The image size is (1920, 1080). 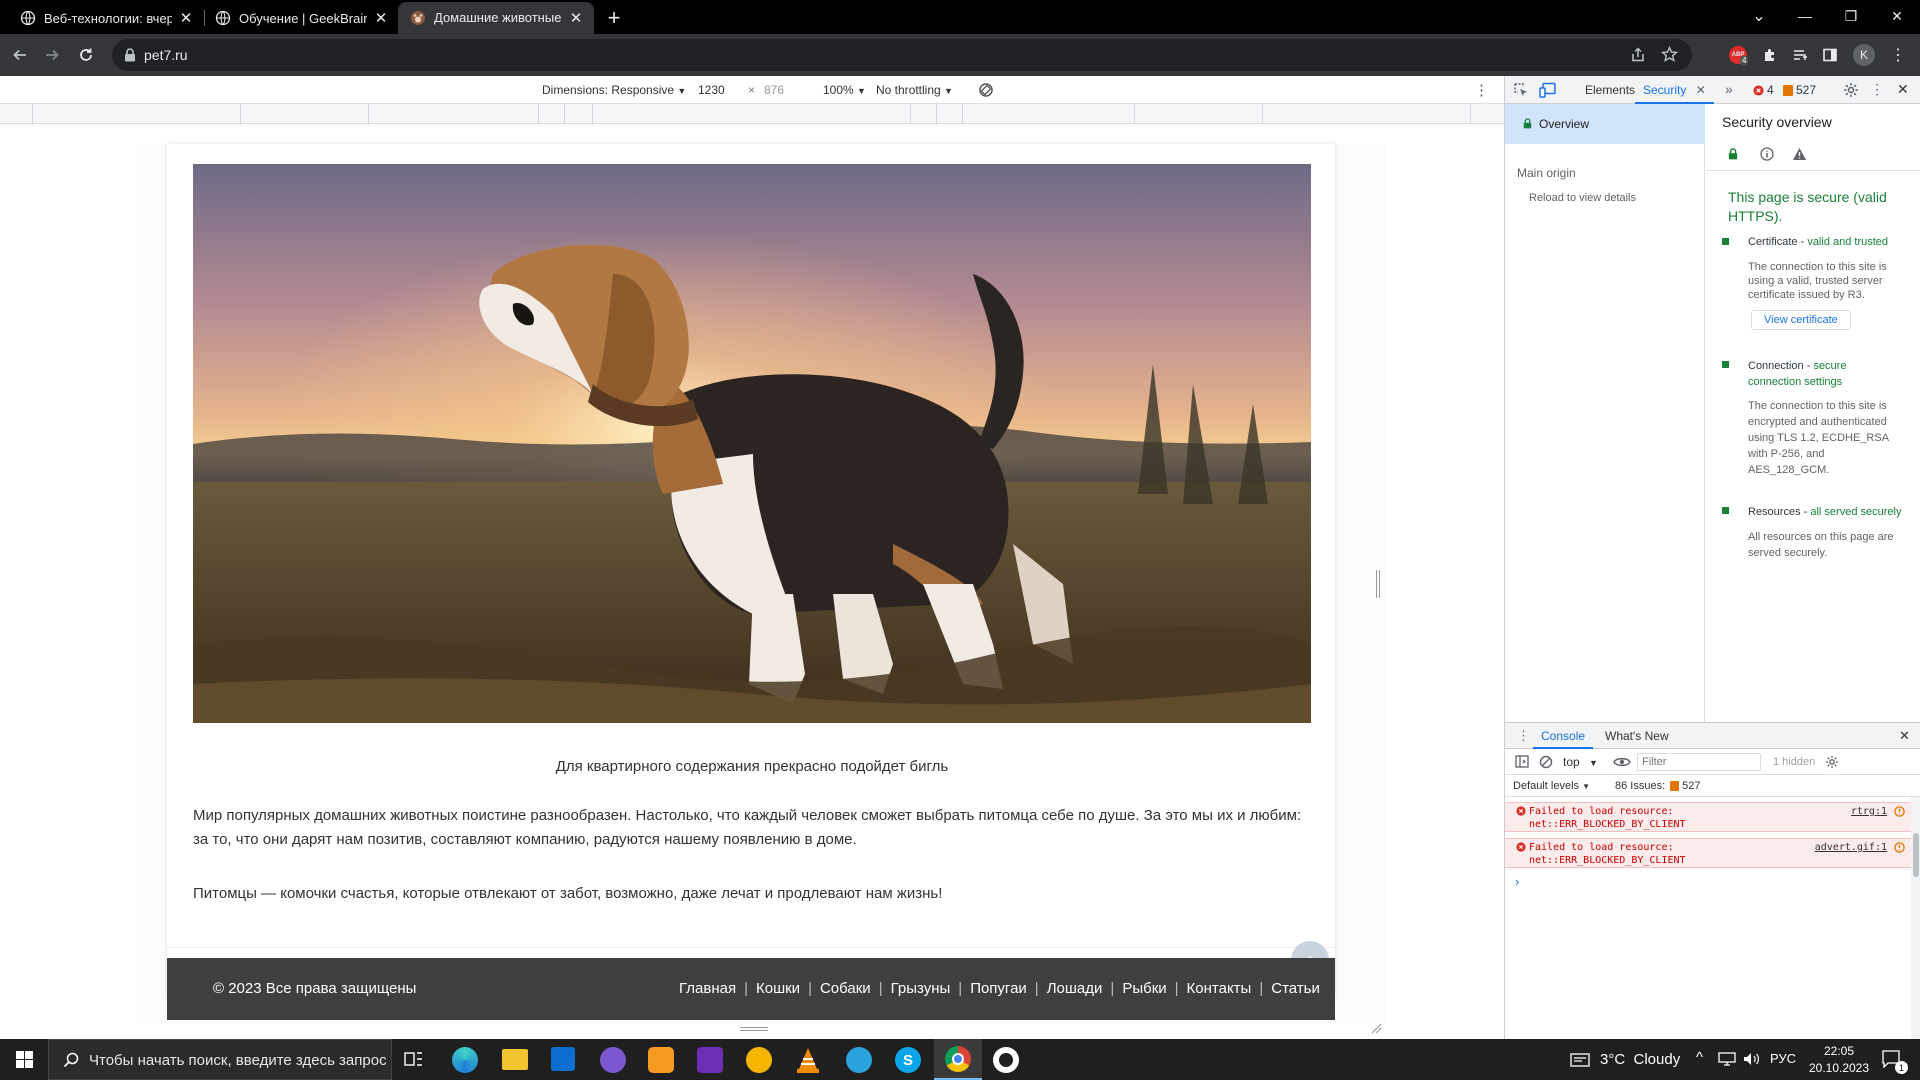 What do you see at coordinates (1864, 55) in the screenshot?
I see `profile-avatar: K` at bounding box center [1864, 55].